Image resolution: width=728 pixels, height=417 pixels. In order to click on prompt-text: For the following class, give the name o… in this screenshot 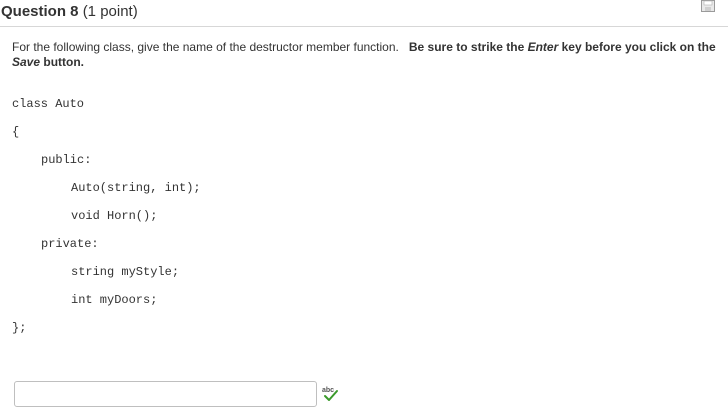, I will do `click(205, 47)`.